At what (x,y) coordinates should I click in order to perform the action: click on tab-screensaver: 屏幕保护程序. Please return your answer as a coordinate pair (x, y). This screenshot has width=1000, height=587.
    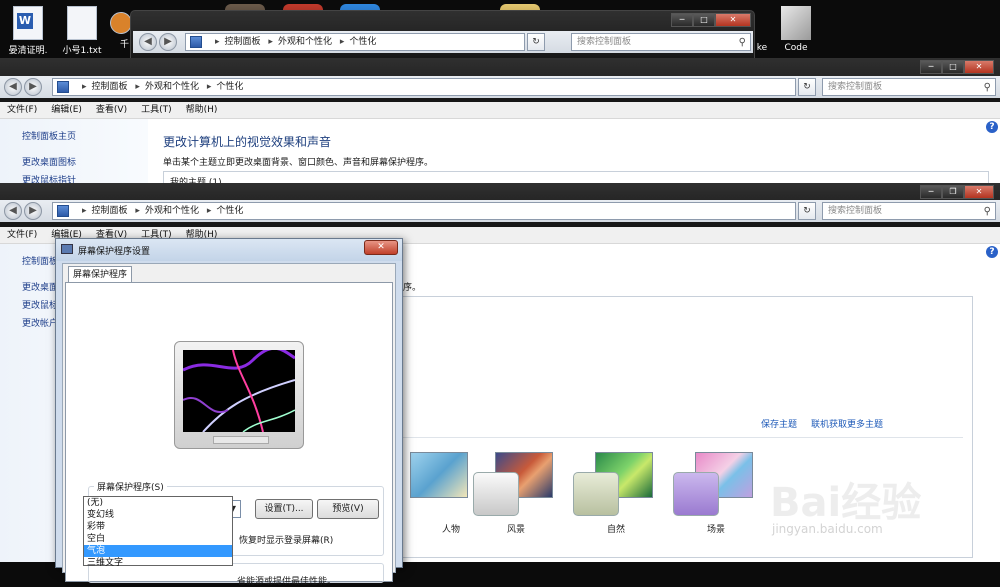
    Looking at the image, I should click on (100, 274).